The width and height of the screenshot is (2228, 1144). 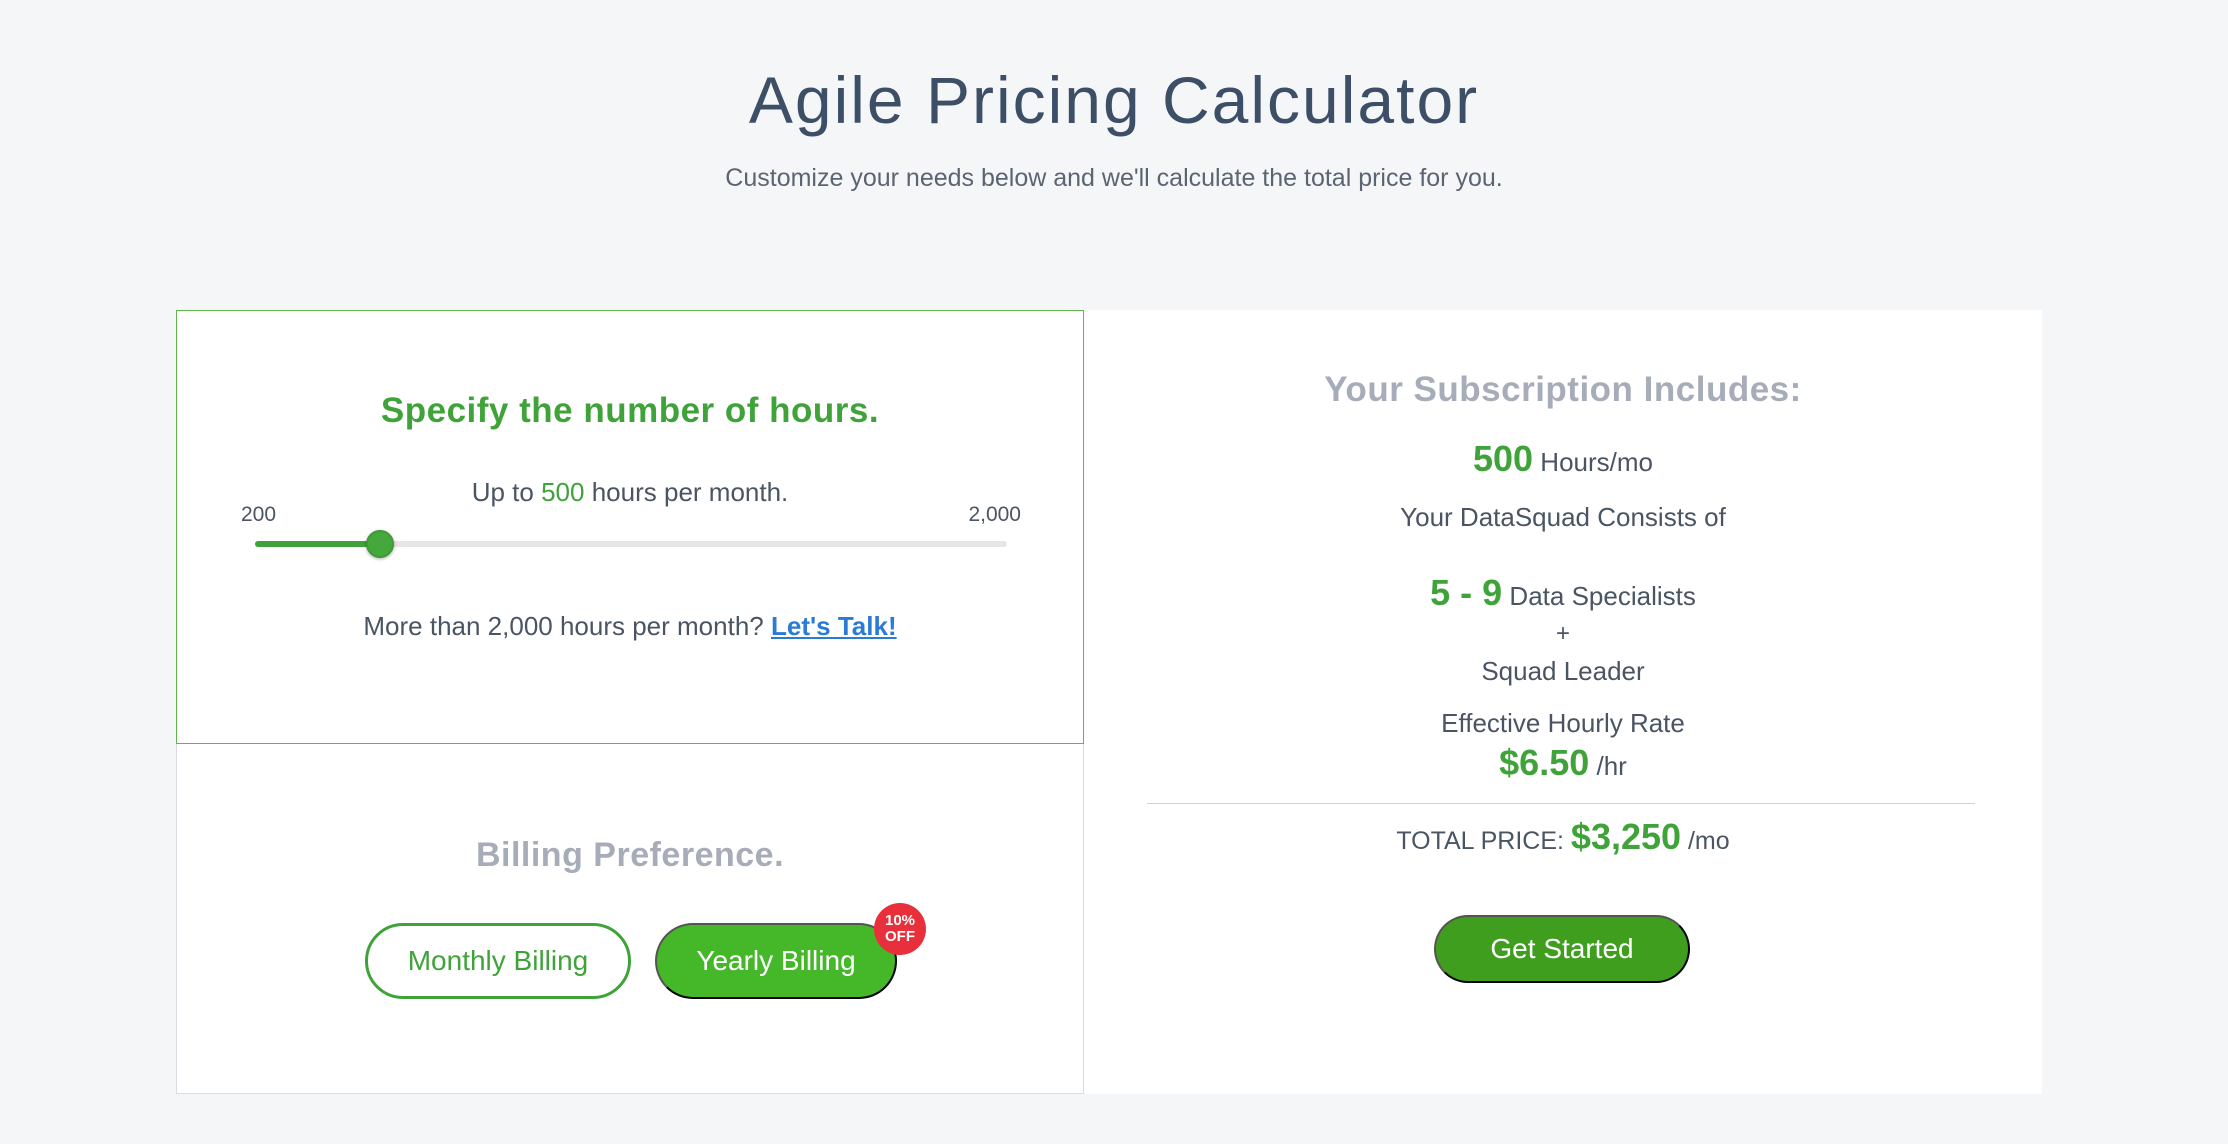 I want to click on slider-thumb, so click(x=380, y=544).